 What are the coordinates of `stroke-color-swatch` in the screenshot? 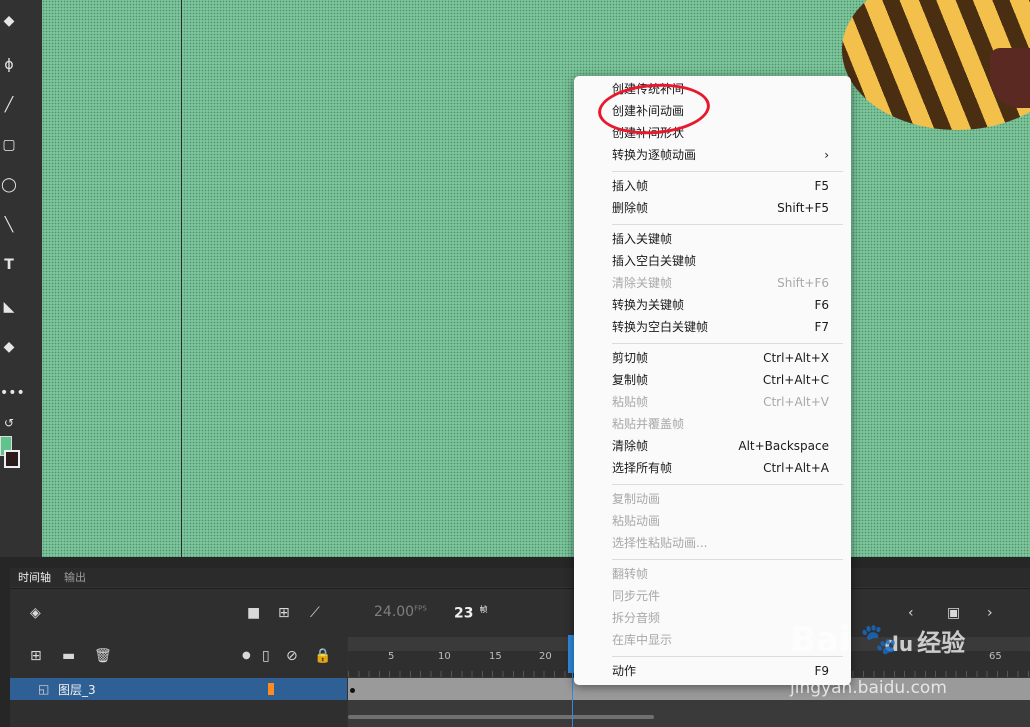 It's located at (12, 459).